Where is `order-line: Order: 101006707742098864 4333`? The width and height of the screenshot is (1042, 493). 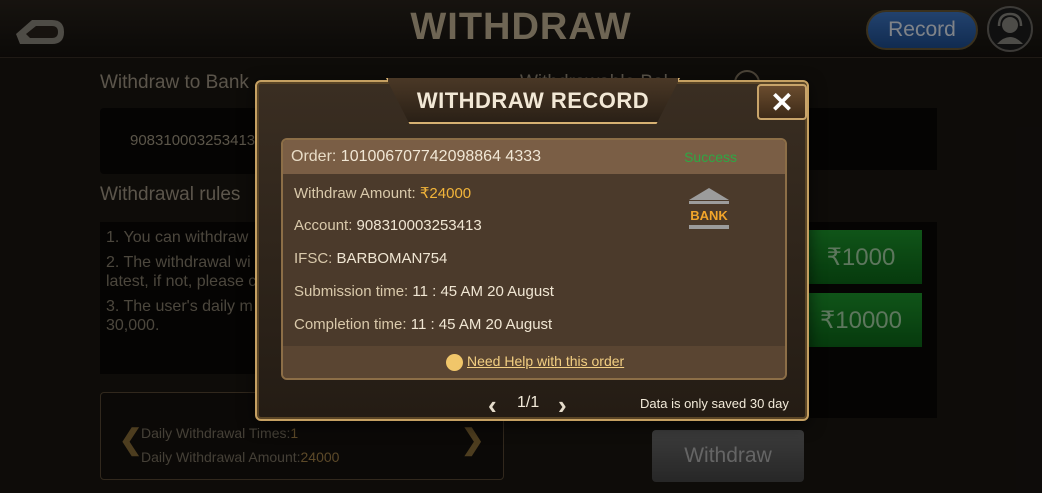 order-line: Order: 101006707742098864 4333 is located at coordinates (416, 157).